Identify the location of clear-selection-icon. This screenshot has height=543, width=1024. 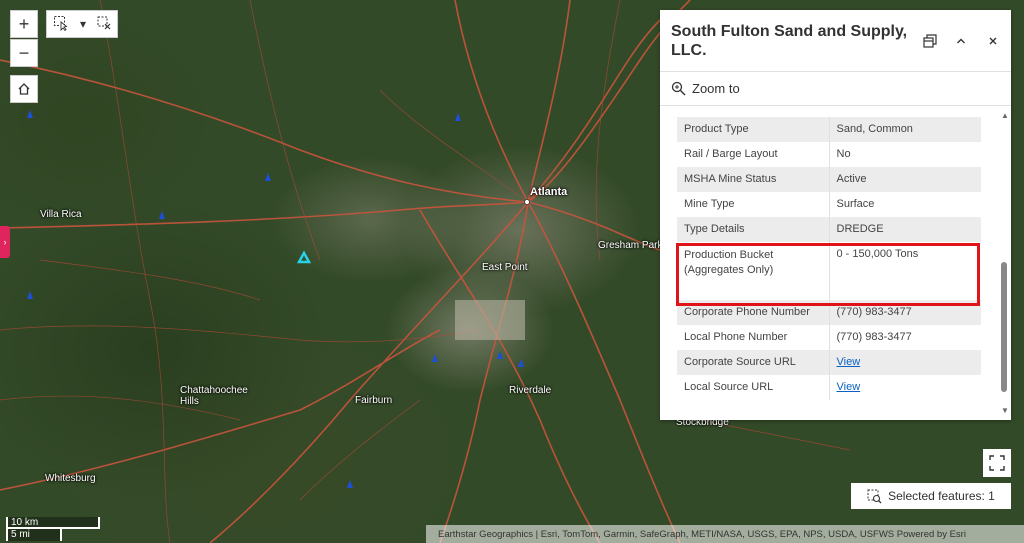
(104, 22).